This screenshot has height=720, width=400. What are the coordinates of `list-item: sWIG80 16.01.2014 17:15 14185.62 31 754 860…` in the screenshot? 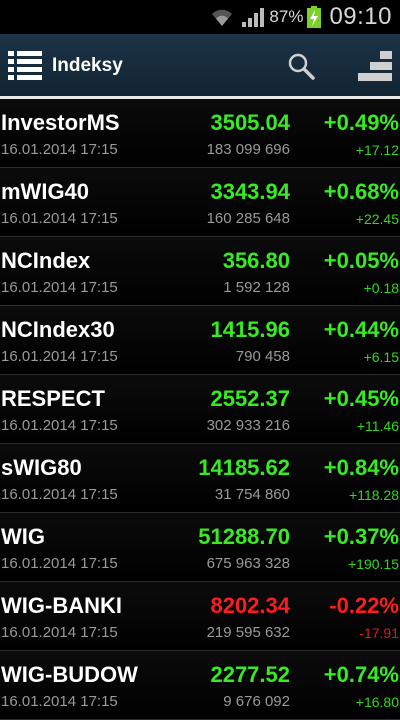 It's located at (200, 478).